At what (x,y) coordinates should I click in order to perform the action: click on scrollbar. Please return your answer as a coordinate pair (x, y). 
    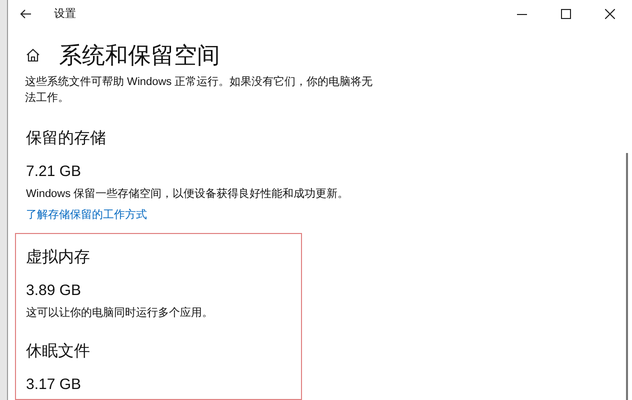
    Looking at the image, I should click on (627, 276).